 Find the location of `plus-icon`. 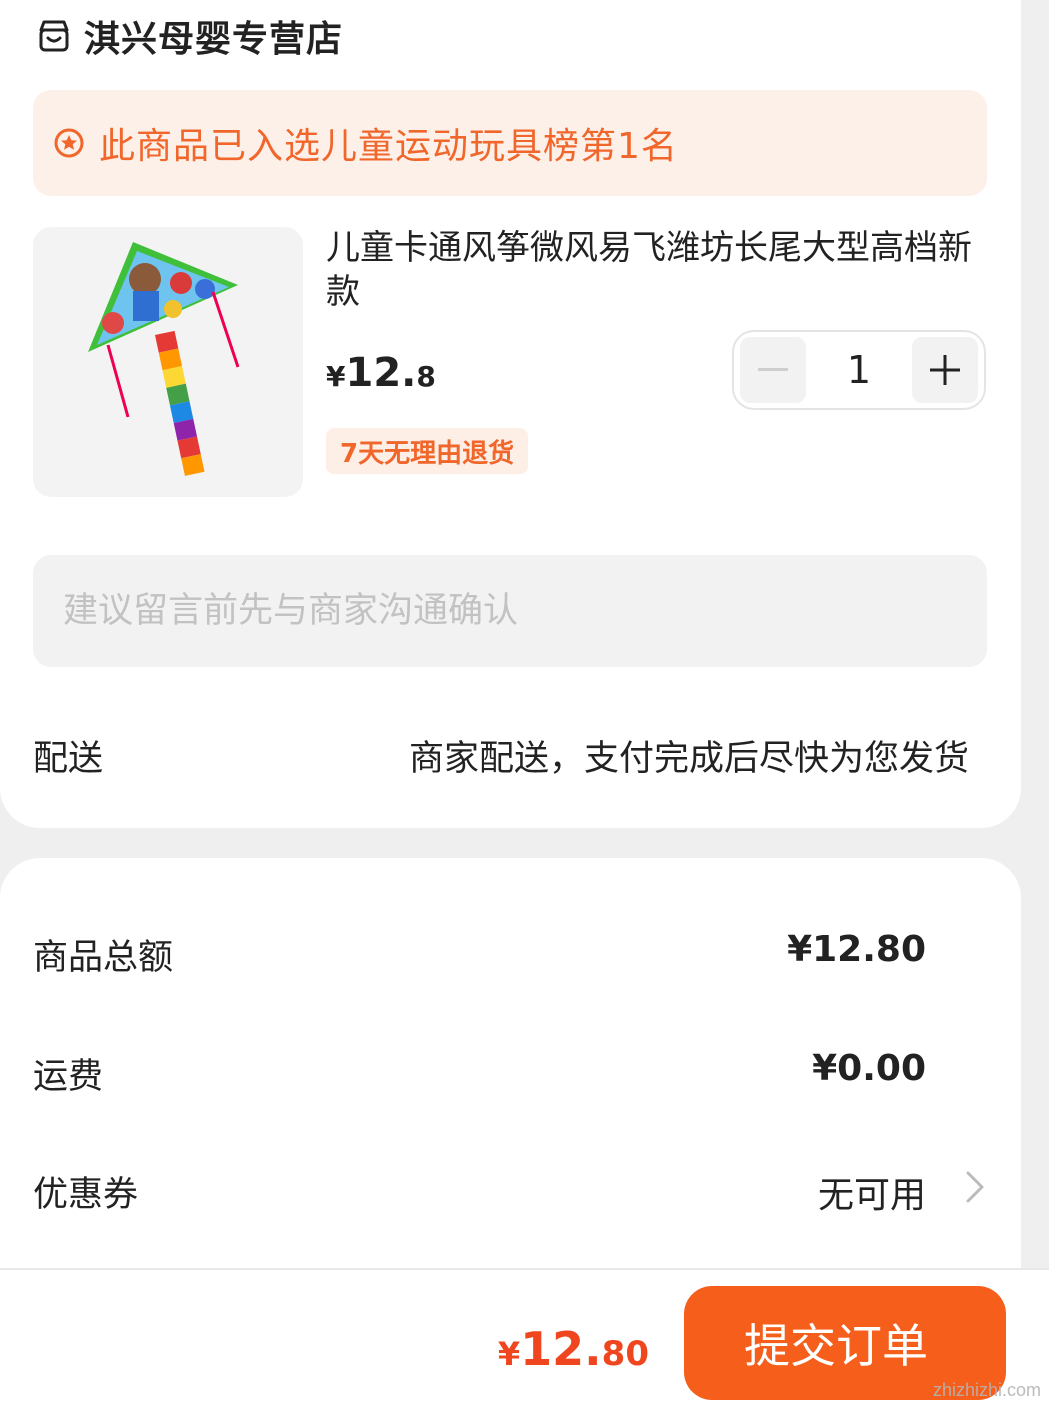

plus-icon is located at coordinates (945, 370).